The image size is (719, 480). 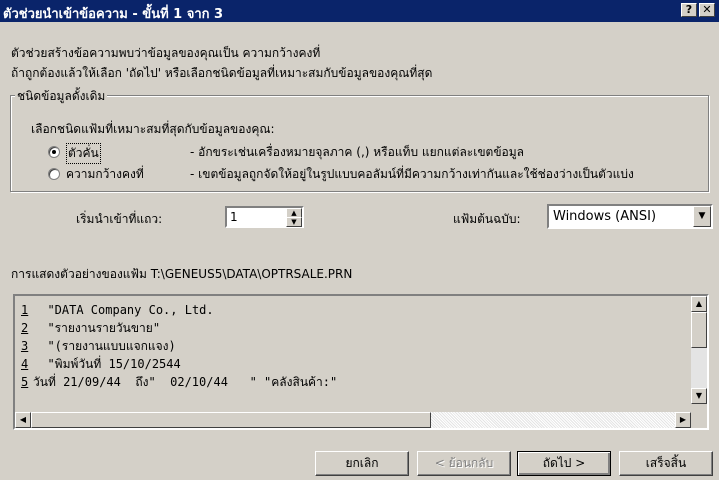 What do you see at coordinates (54, 152) in the screenshot?
I see `delimited-radio` at bounding box center [54, 152].